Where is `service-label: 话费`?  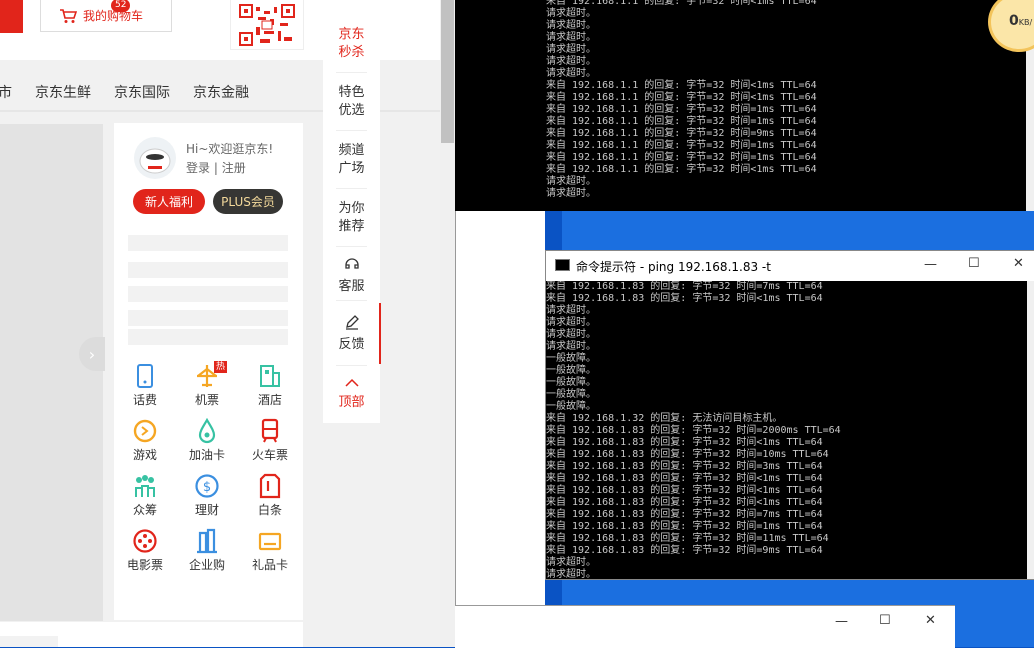 service-label: 话费 is located at coordinates (144, 400).